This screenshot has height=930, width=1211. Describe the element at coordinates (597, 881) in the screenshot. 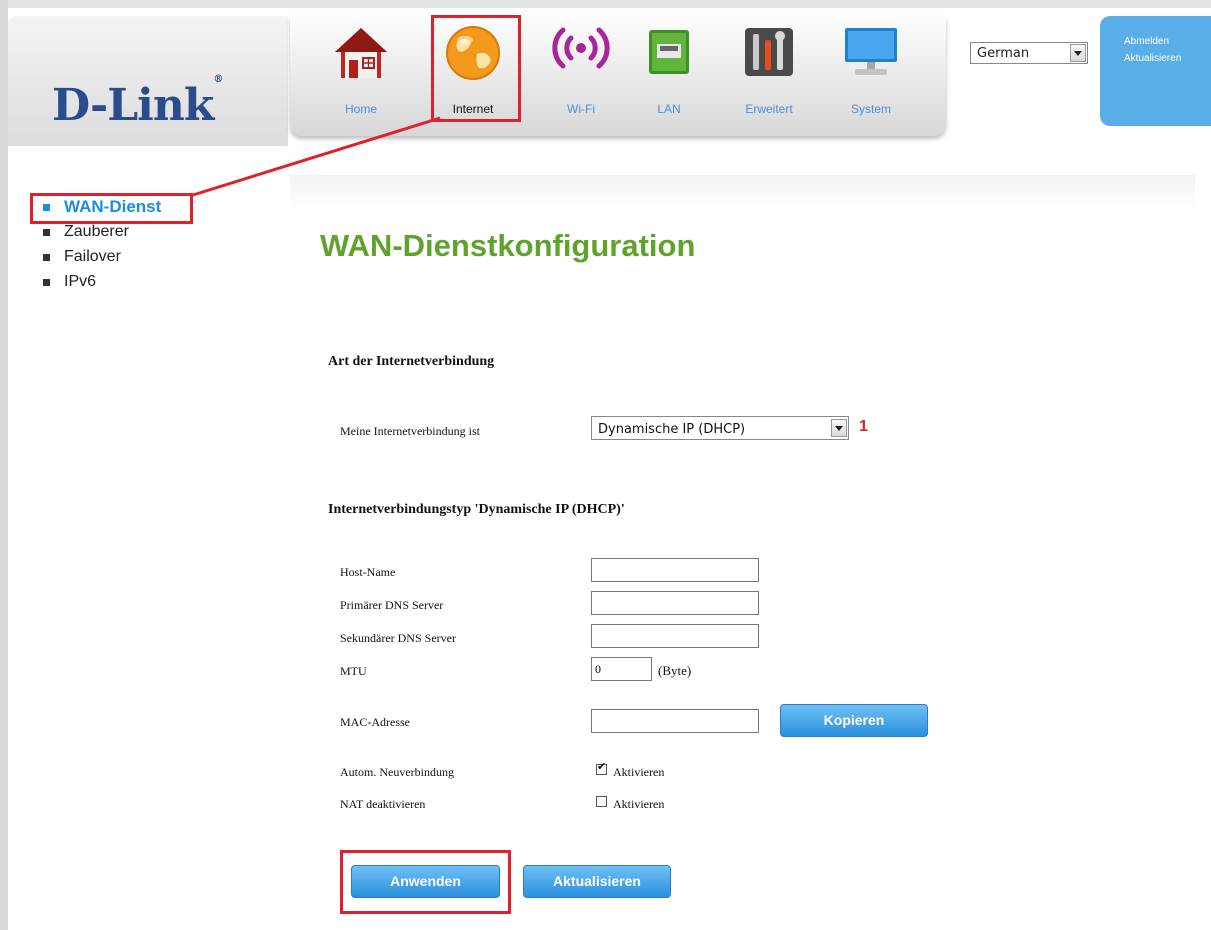

I see `refresh-button: Aktualisieren` at that location.